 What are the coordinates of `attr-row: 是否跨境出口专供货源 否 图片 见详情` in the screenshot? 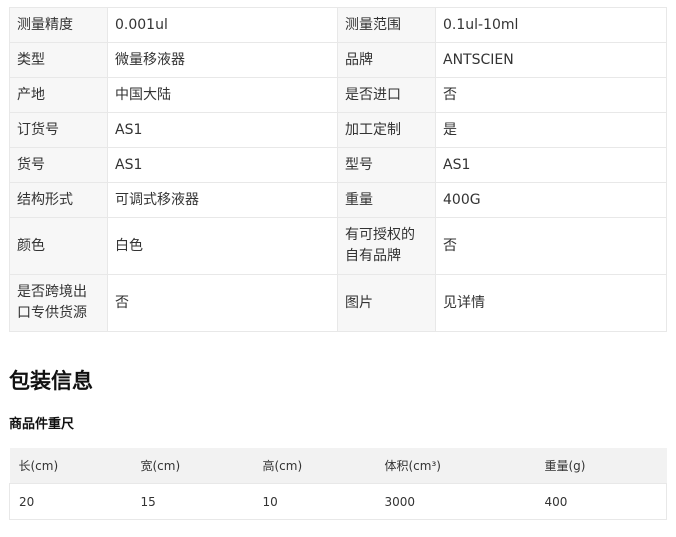 It's located at (338, 303).